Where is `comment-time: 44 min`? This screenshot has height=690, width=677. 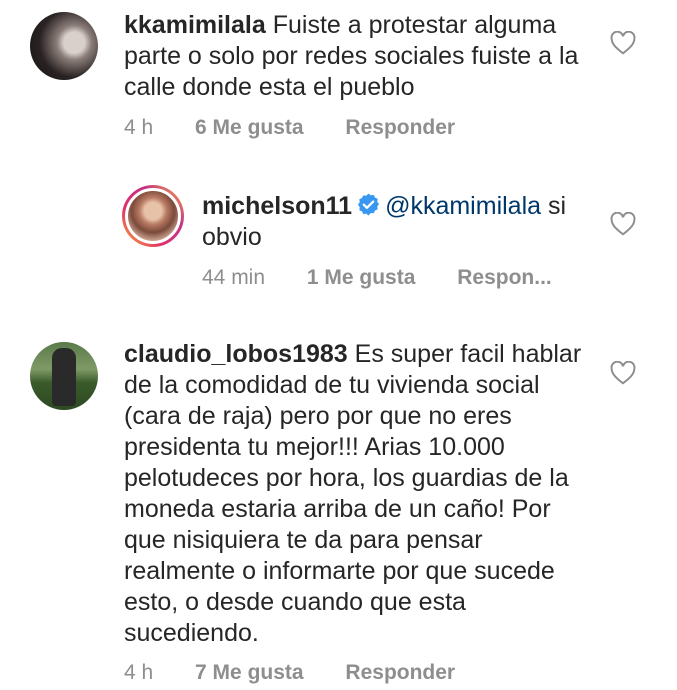
comment-time: 44 min is located at coordinates (234, 277).